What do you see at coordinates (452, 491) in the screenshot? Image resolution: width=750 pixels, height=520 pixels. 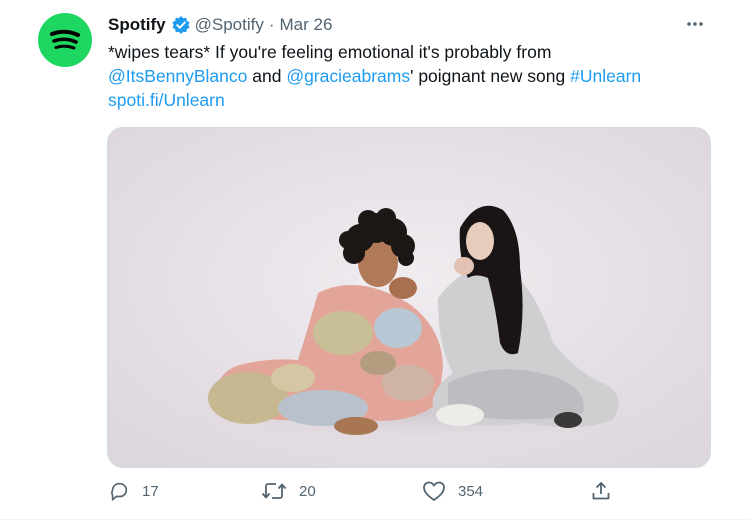 I see `like-button: 354` at bounding box center [452, 491].